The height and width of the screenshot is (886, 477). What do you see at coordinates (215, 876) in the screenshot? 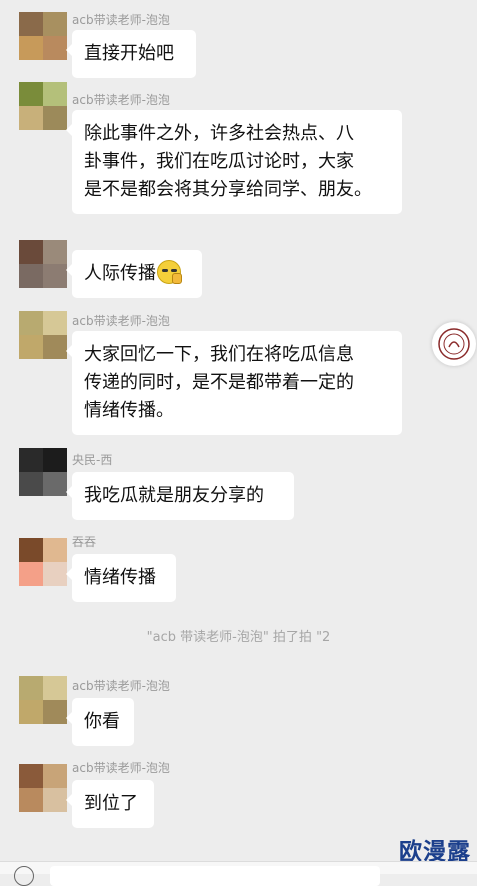
I see `message-input` at bounding box center [215, 876].